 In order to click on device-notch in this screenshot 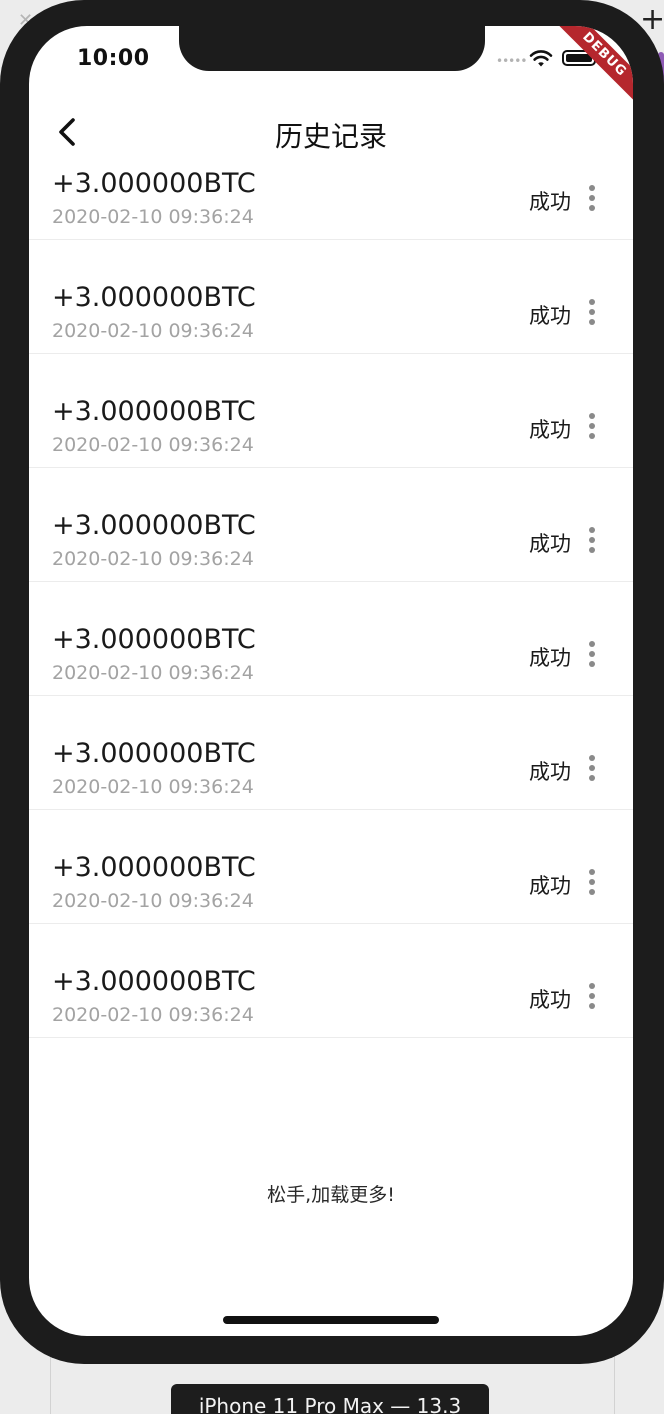, I will do `click(332, 48)`.